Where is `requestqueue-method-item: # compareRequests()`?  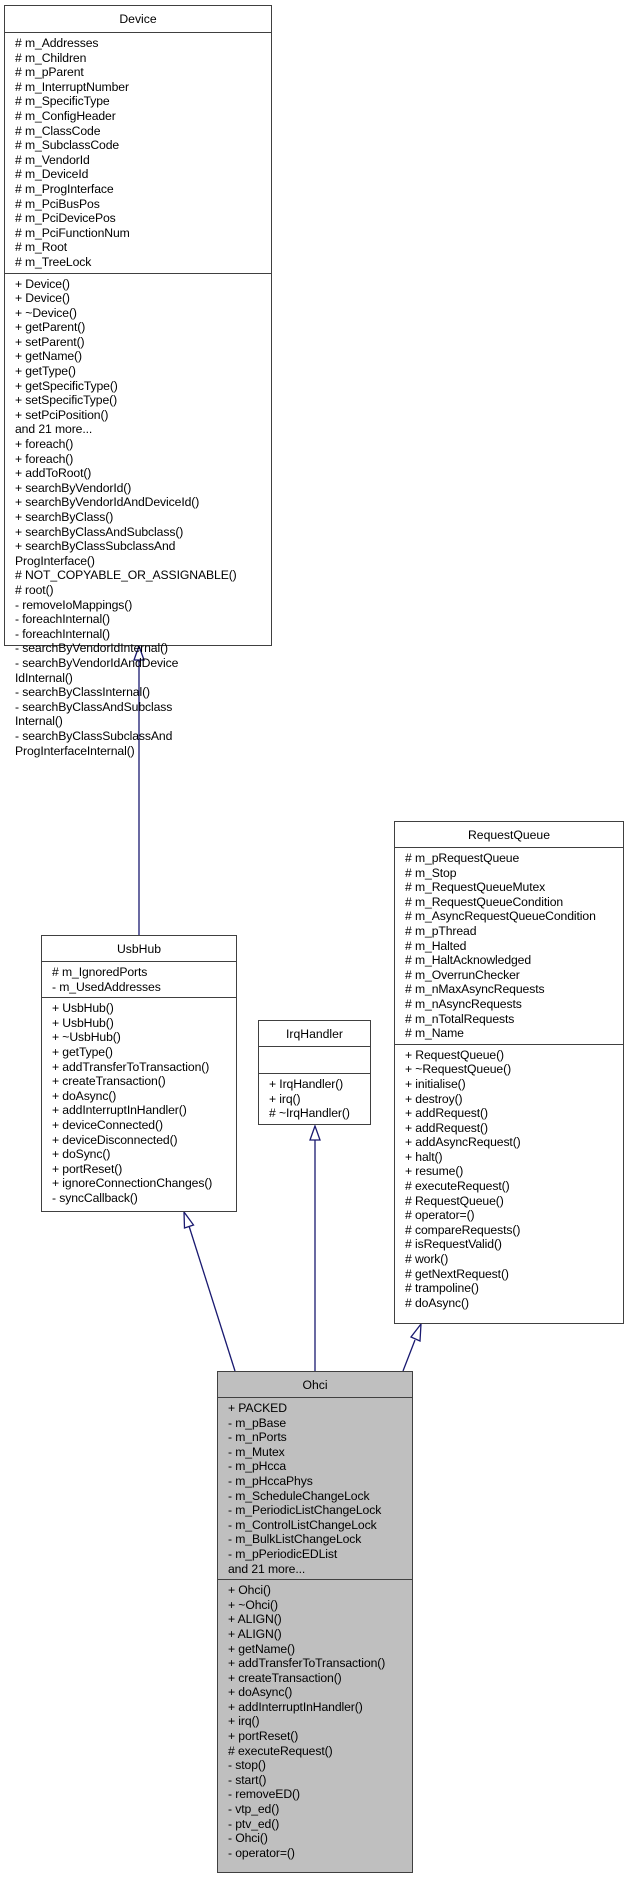
requestqueue-method-item: # compareRequests() is located at coordinates (514, 1230).